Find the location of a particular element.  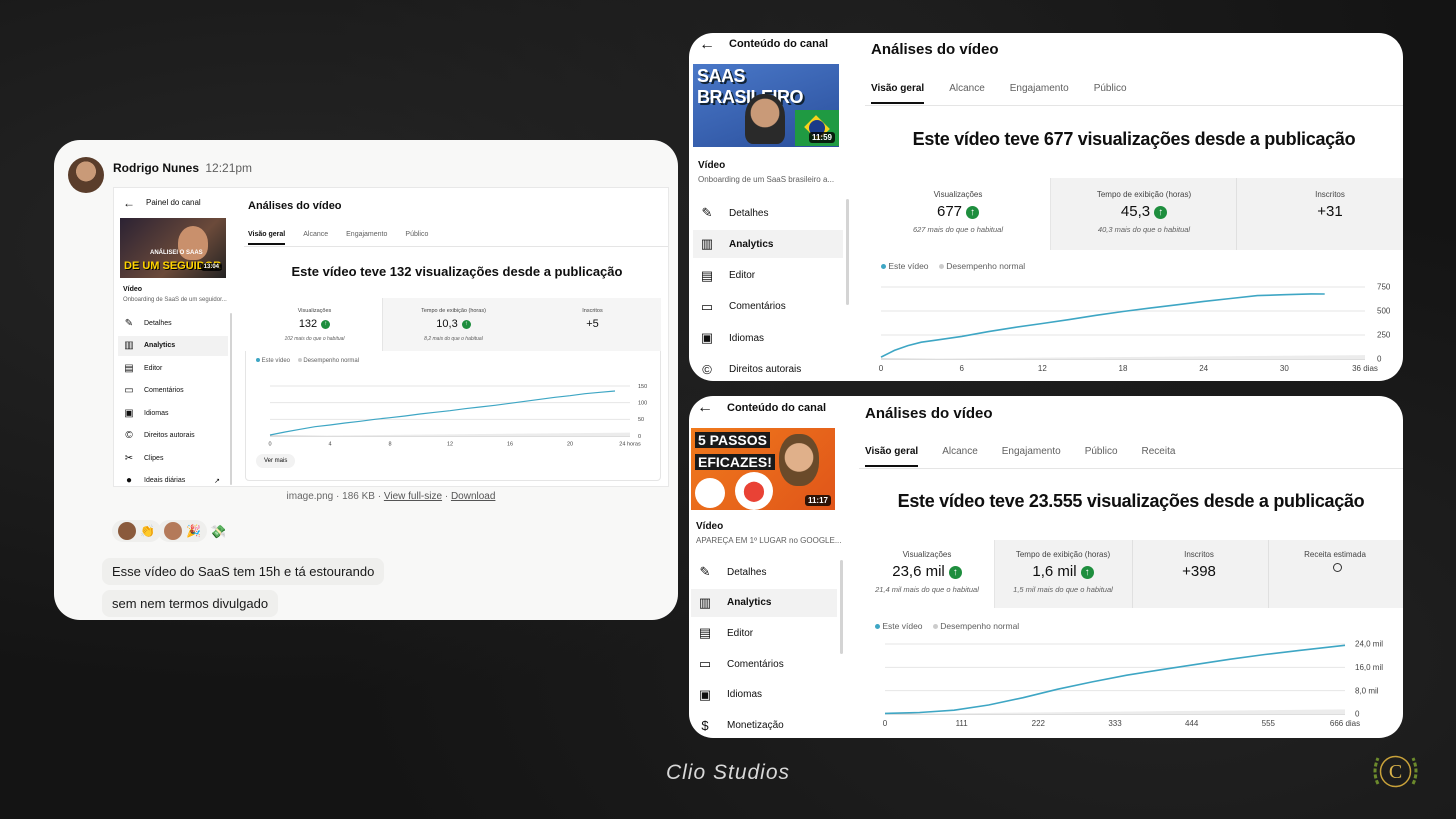

download-link: Download is located at coordinates (473, 496).